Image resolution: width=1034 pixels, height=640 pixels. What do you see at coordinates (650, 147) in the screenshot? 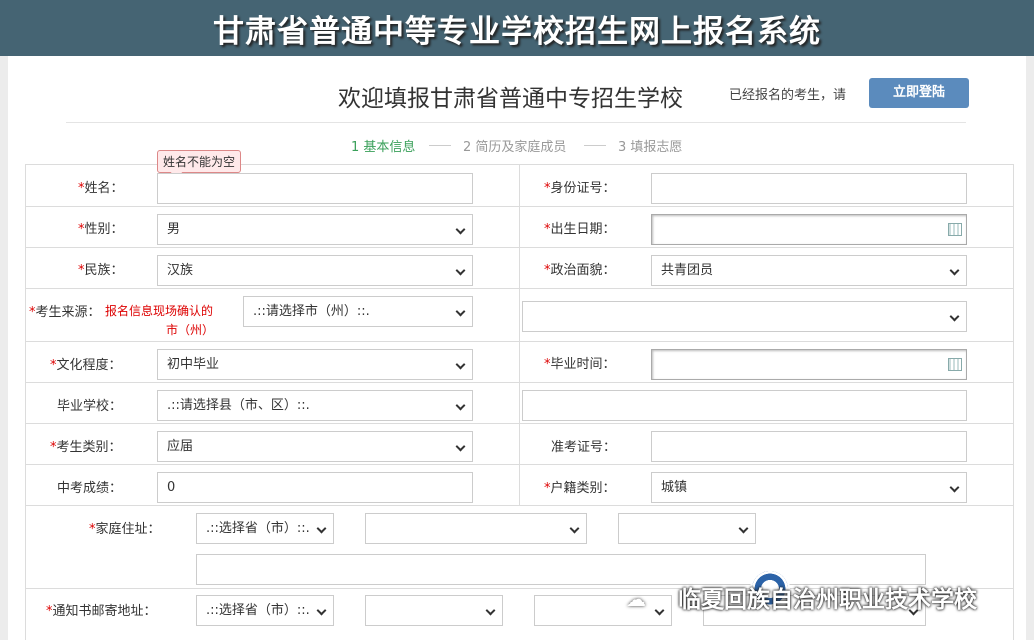
I see `step-choose-school: 3 填报志愿` at bounding box center [650, 147].